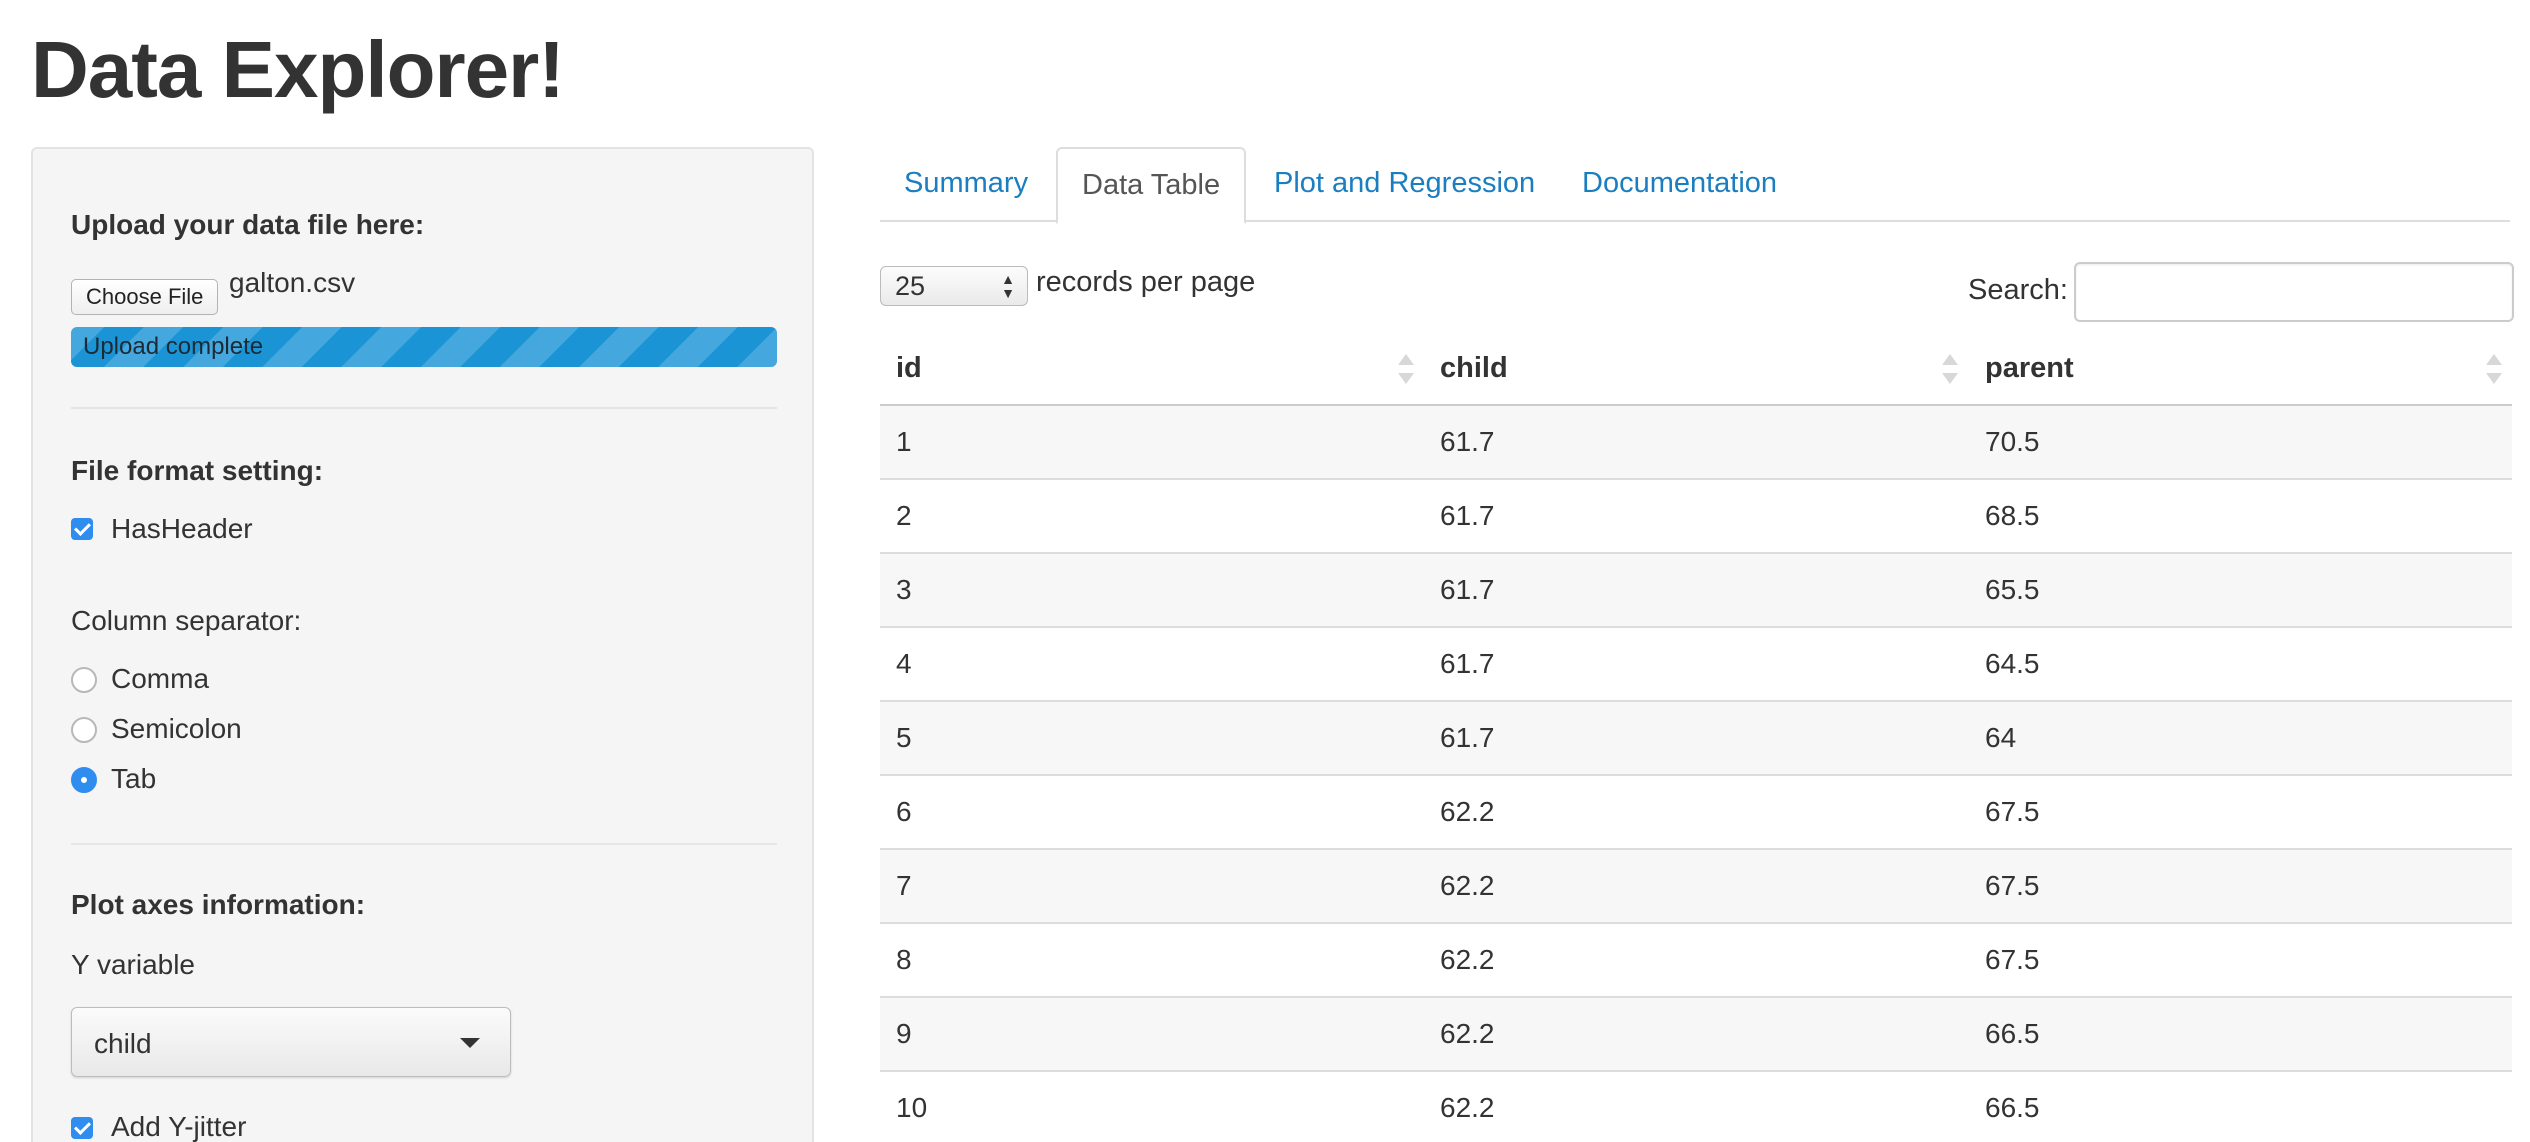 This screenshot has height=1142, width=2530. I want to click on table-cell-parent: 68.5, so click(2012, 515).